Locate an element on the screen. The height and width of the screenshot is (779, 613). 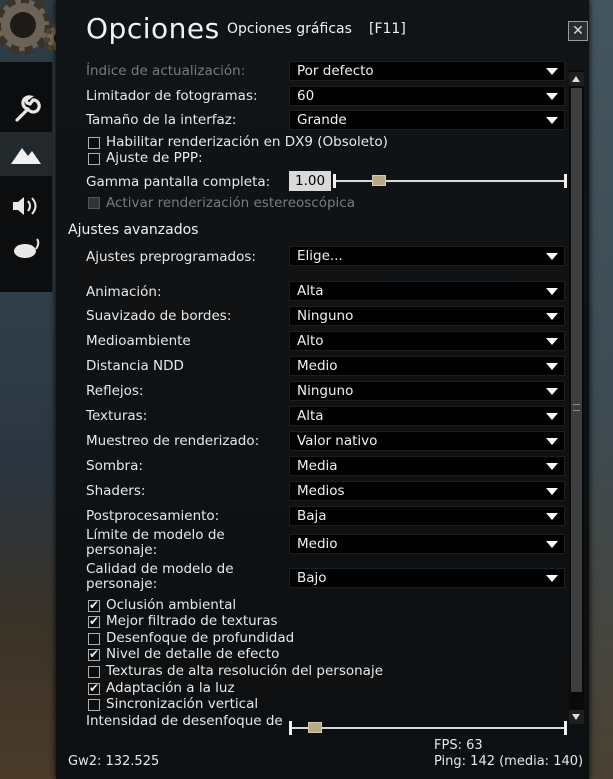
environment-select: Alto is located at coordinates (427, 341).